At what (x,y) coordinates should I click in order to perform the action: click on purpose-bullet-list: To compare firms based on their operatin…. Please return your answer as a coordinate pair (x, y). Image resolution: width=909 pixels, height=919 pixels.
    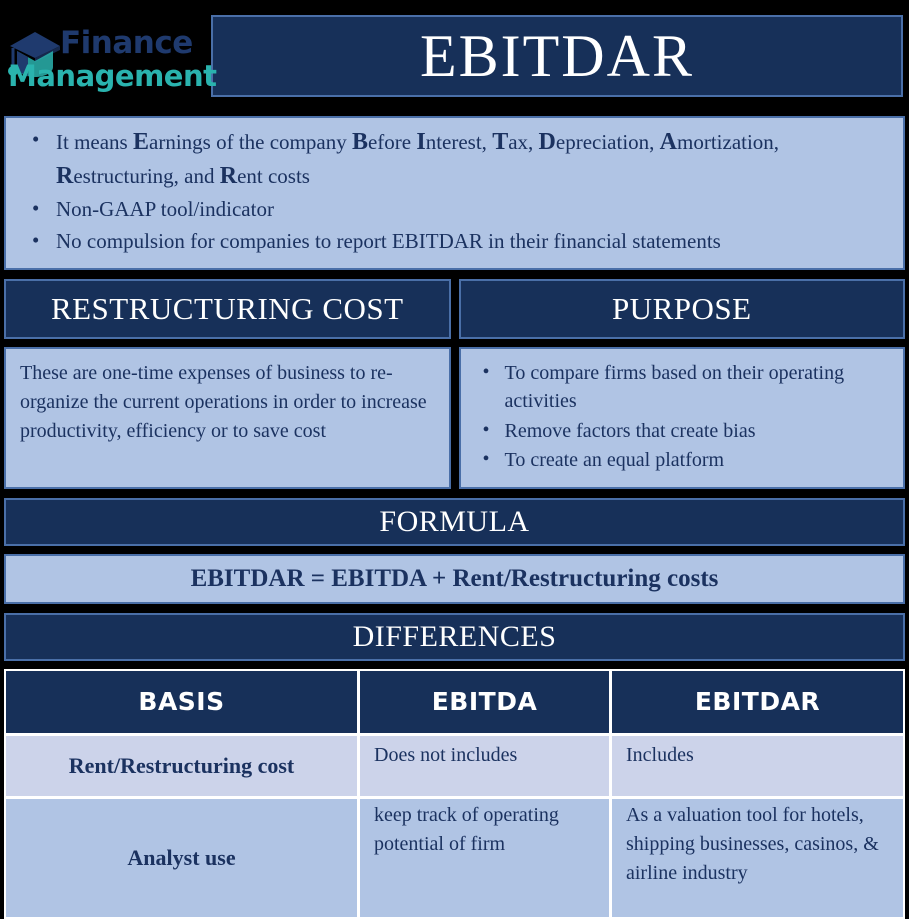
    Looking at the image, I should click on (683, 416).